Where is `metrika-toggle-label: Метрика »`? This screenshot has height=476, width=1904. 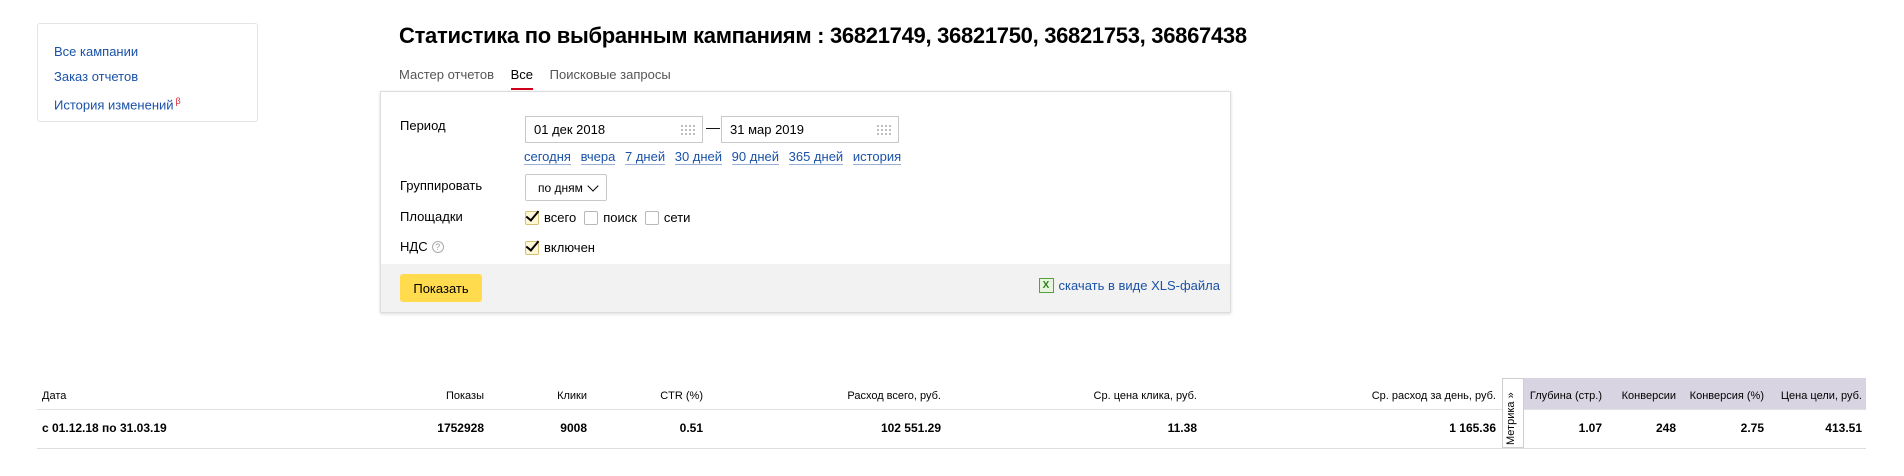 metrika-toggle-label: Метрика » is located at coordinates (1511, 418).